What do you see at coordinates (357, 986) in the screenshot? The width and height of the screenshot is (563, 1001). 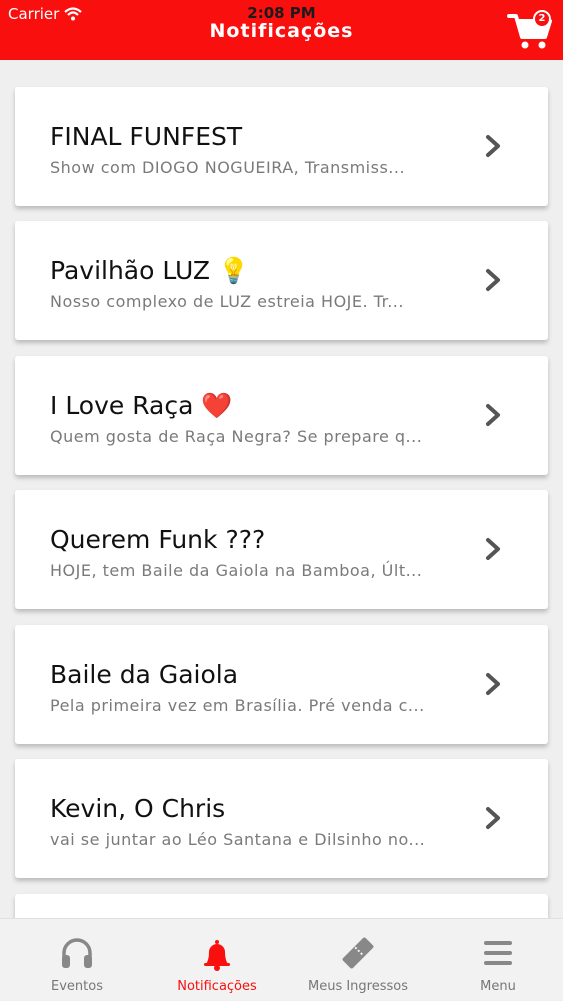 I see `tab-label: Meus Ingressos` at bounding box center [357, 986].